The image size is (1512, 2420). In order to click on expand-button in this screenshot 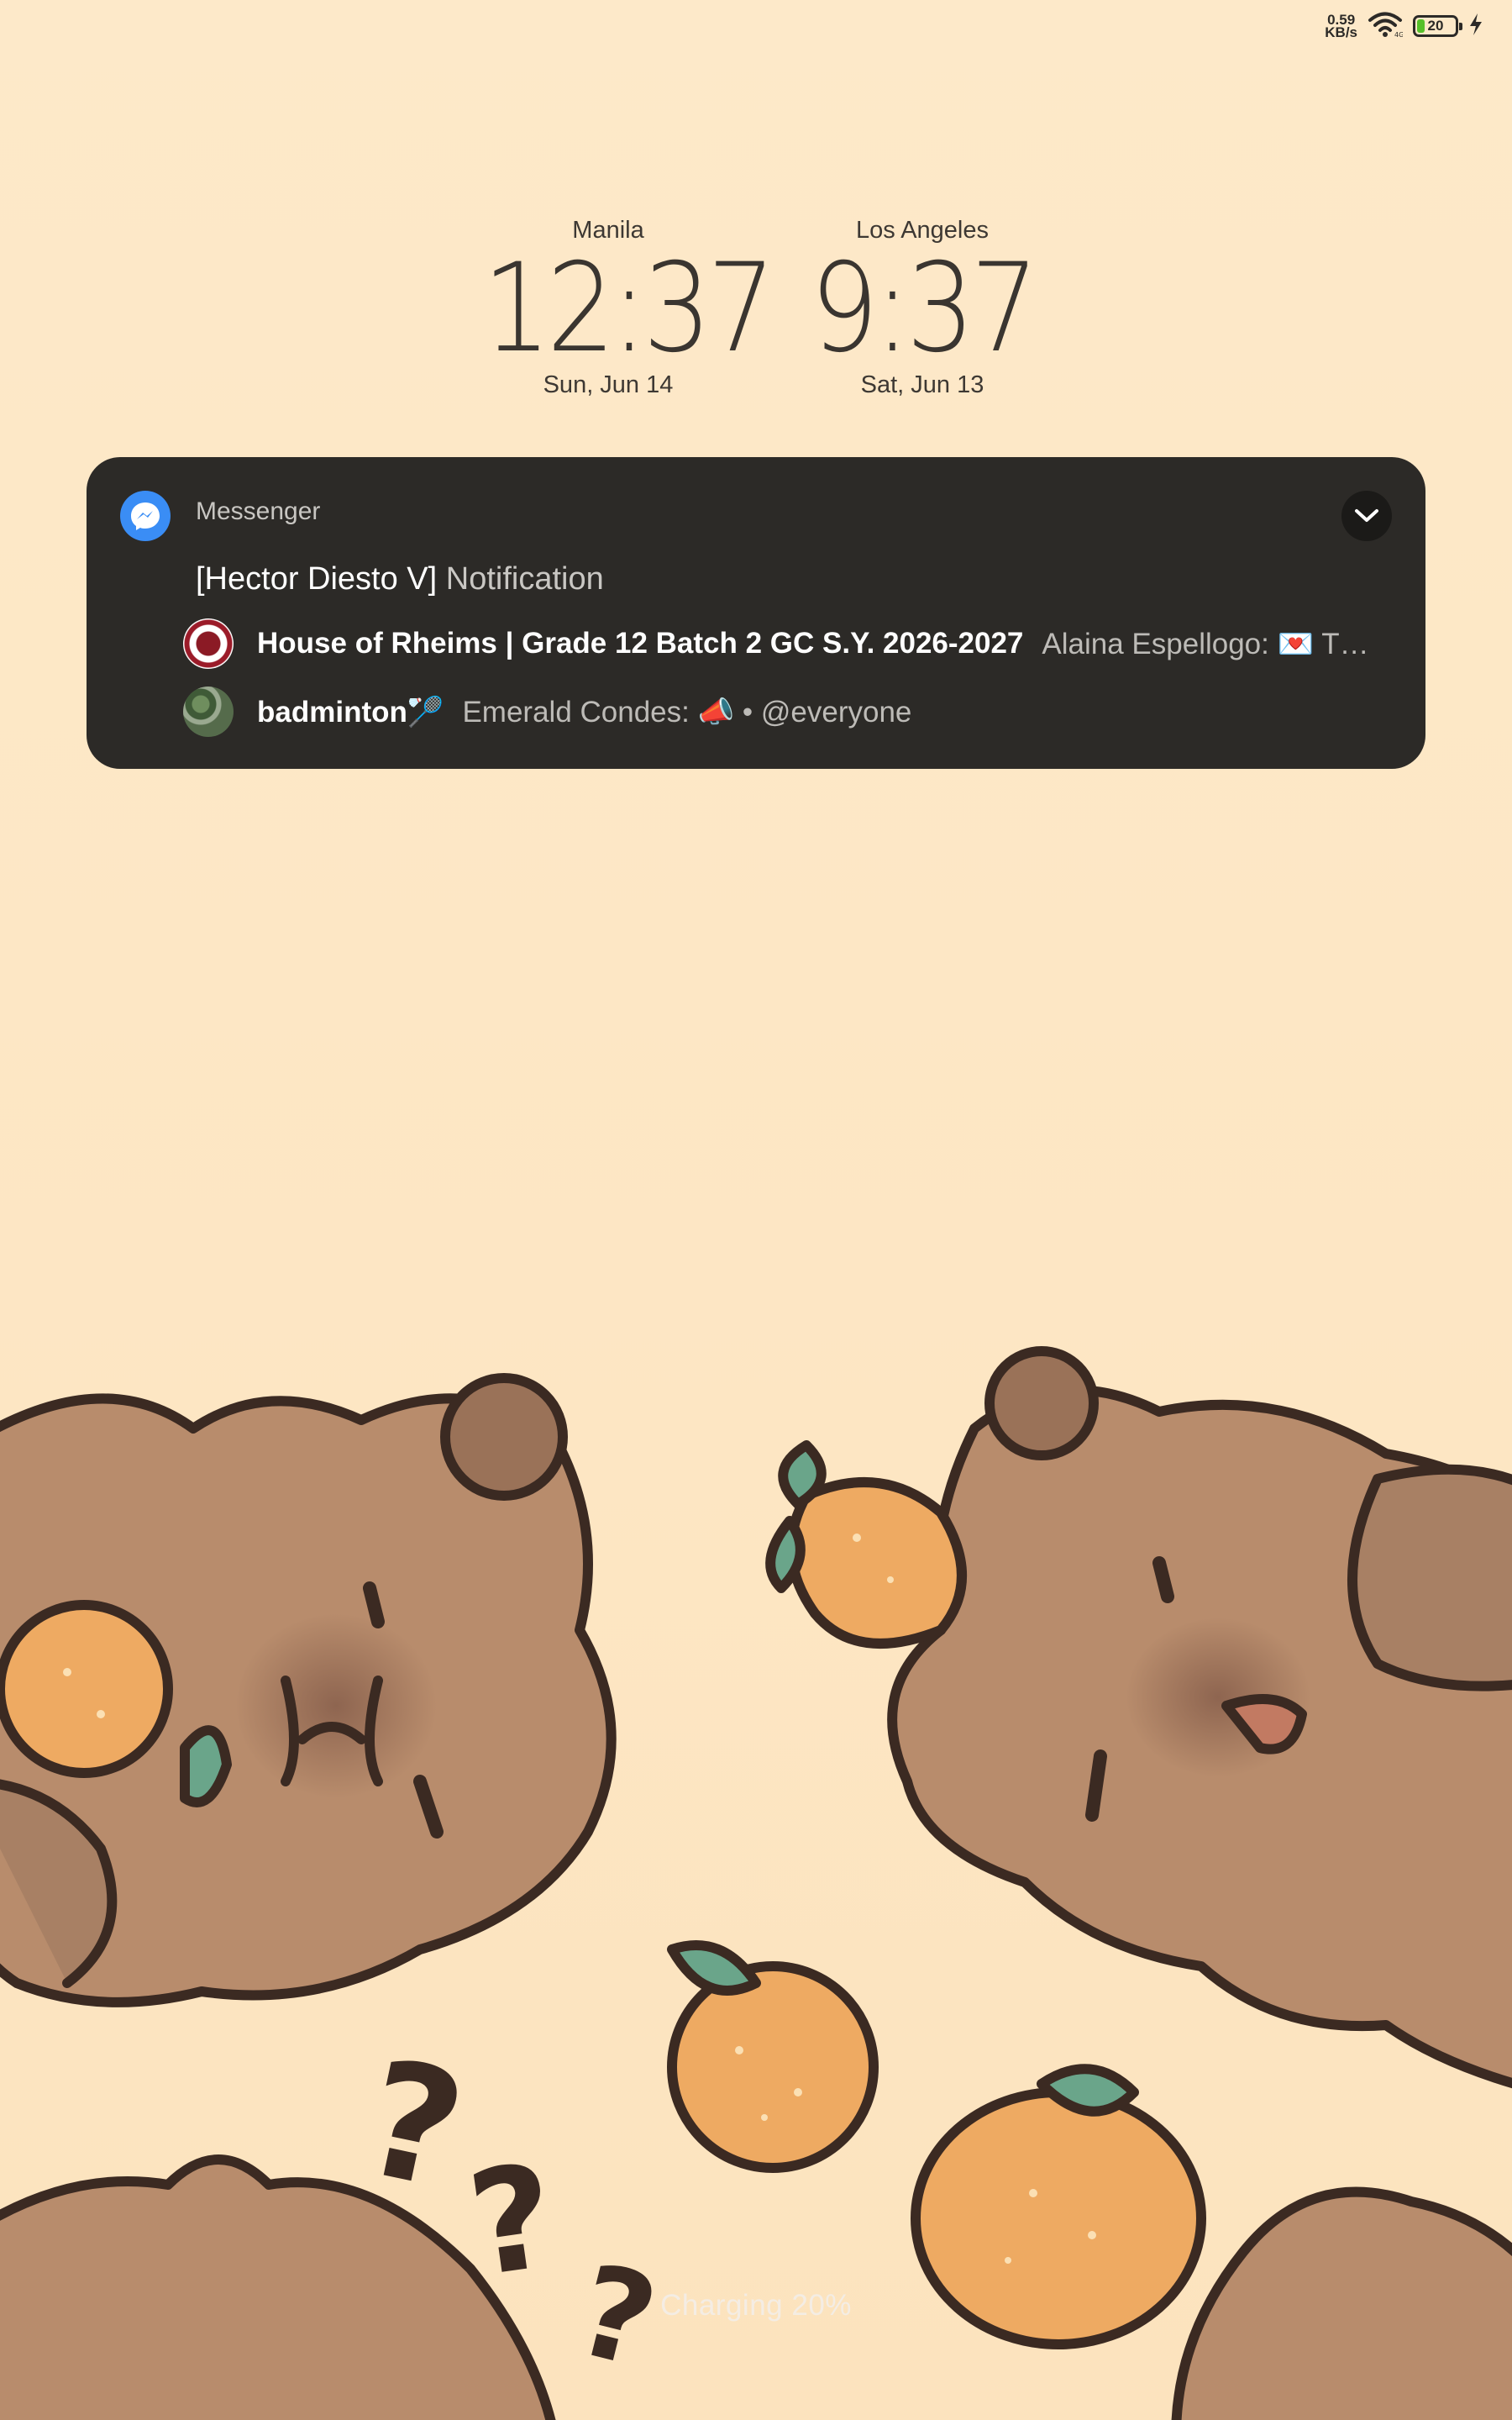, I will do `click(1366, 516)`.